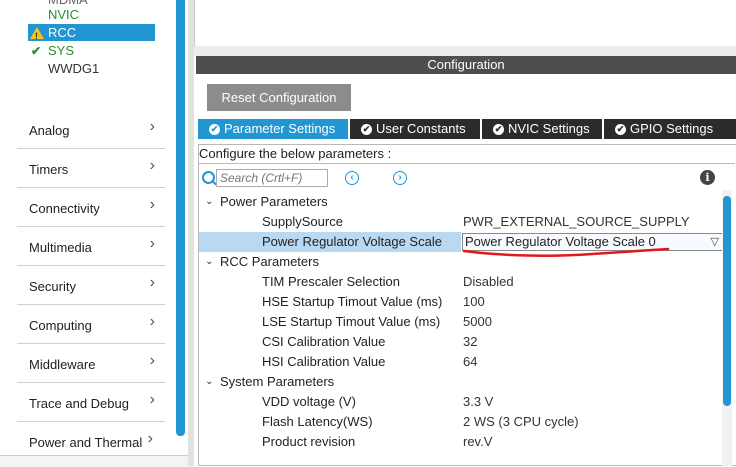 This screenshot has height=467, width=736. What do you see at coordinates (488, 281) in the screenshot?
I see `param-value: Disabled` at bounding box center [488, 281].